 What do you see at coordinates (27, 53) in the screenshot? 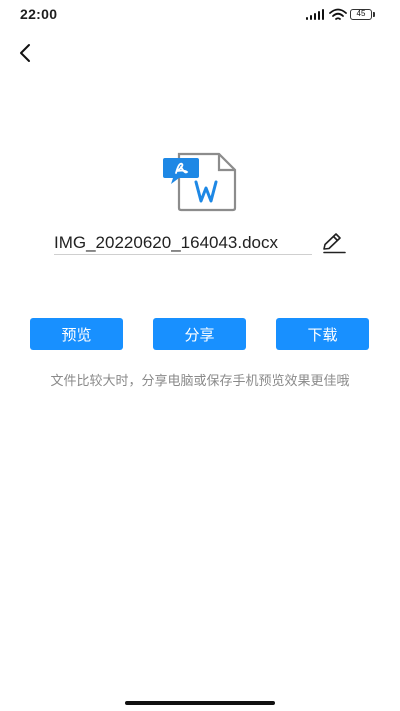
I see `back-arrow-icon` at bounding box center [27, 53].